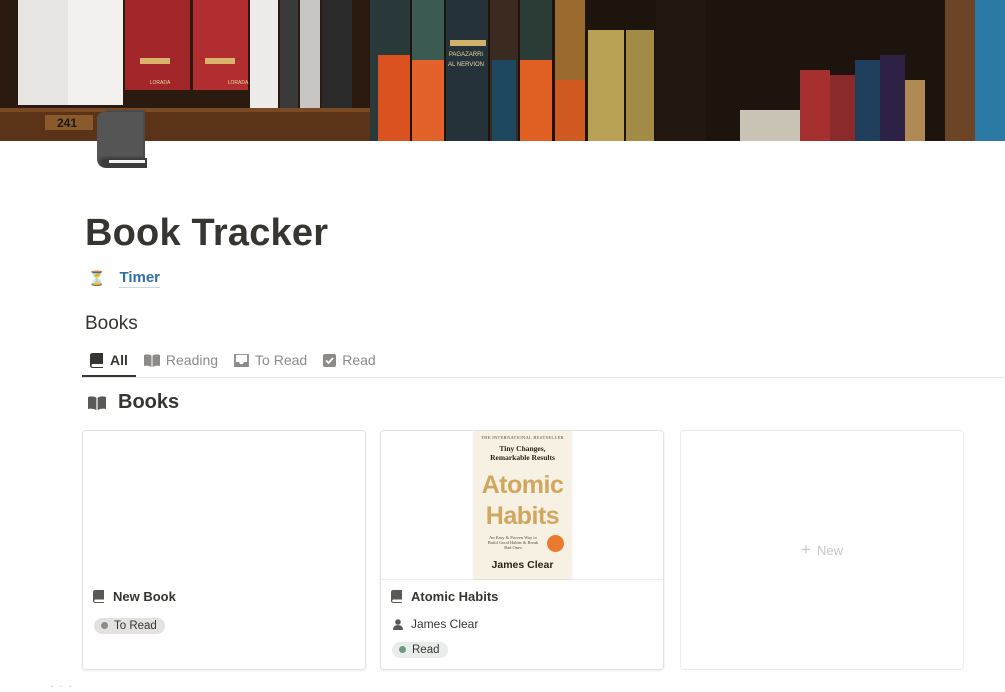  I want to click on cover-title-line: Habits, so click(522, 516).